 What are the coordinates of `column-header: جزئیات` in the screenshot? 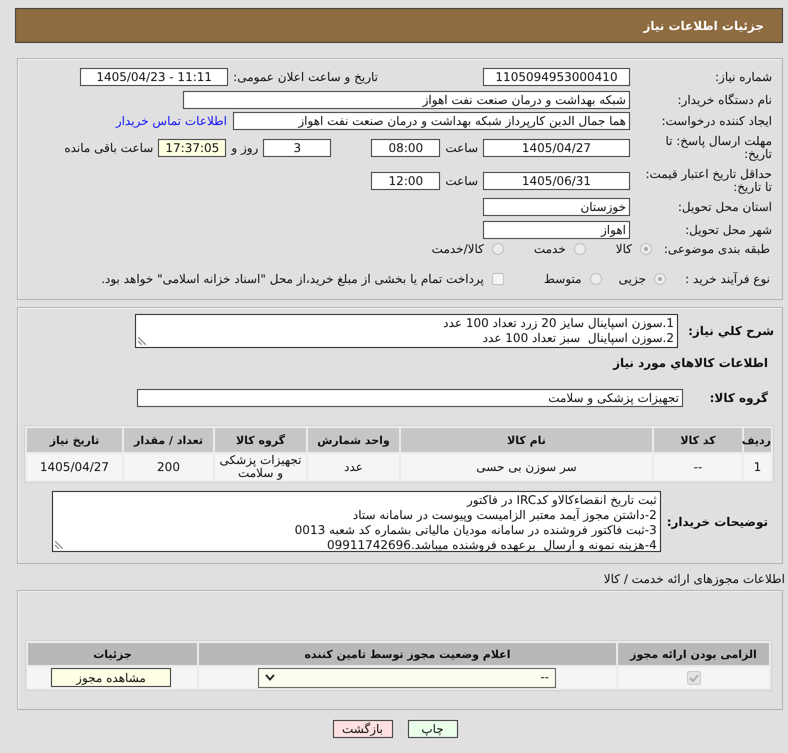 It's located at (112, 654).